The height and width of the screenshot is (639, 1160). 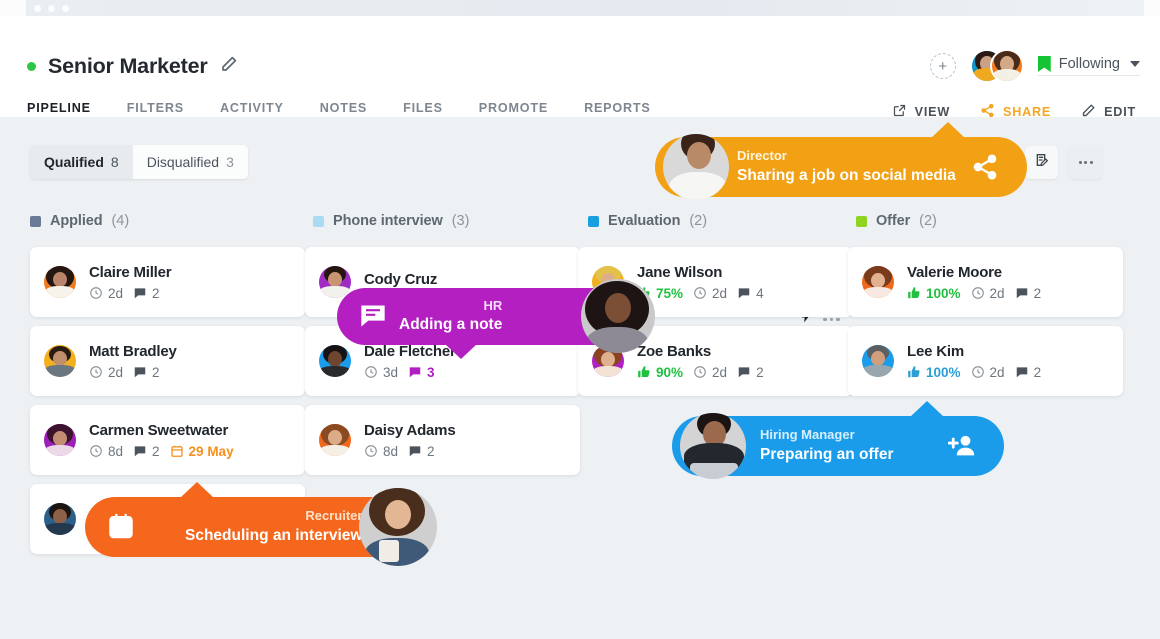 I want to click on candidate-meta: 8d 2, so click(x=409, y=451).